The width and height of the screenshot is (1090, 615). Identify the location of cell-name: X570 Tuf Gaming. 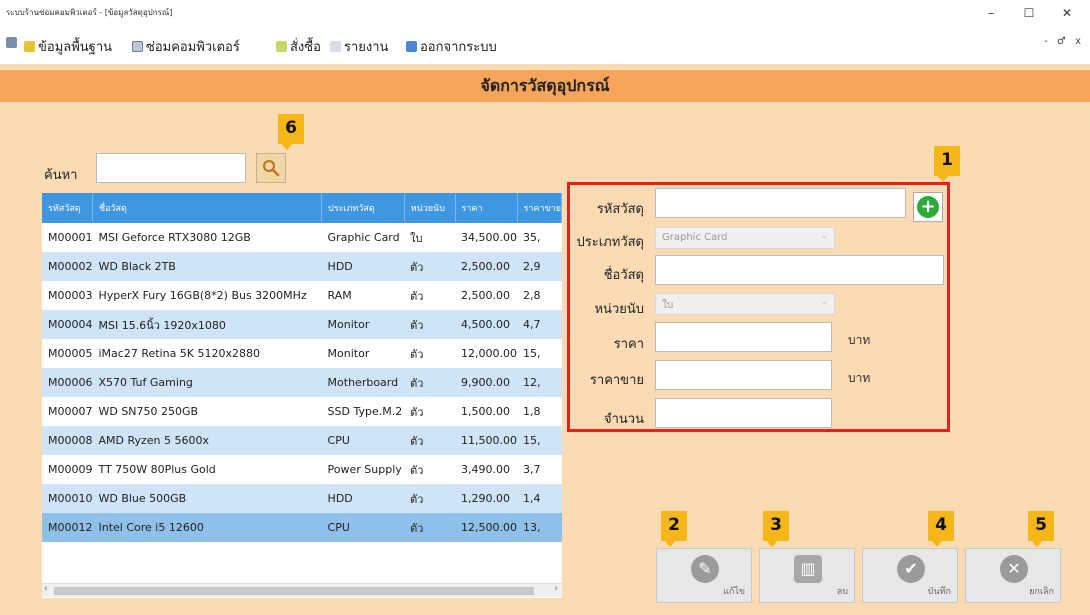
(207, 382).